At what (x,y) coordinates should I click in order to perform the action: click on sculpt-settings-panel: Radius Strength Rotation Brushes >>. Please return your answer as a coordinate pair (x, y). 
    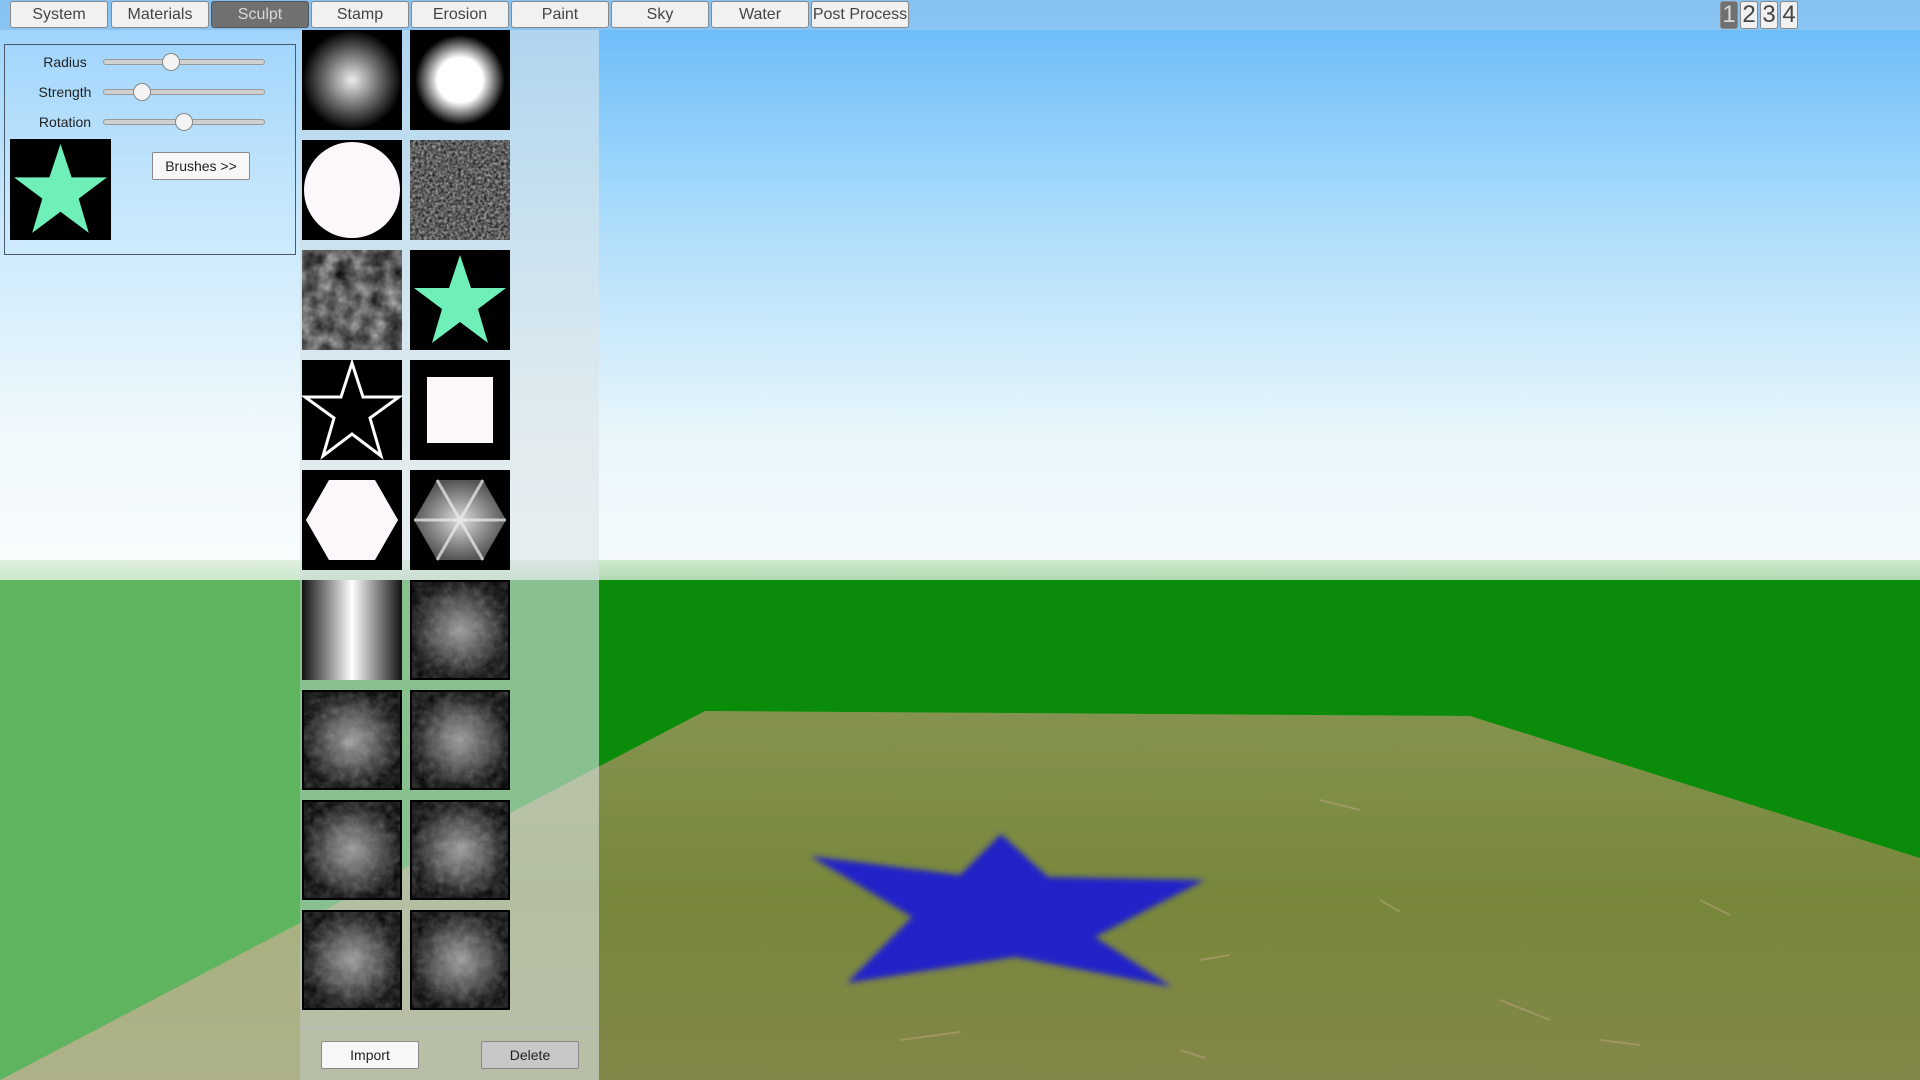
    Looking at the image, I should click on (150, 149).